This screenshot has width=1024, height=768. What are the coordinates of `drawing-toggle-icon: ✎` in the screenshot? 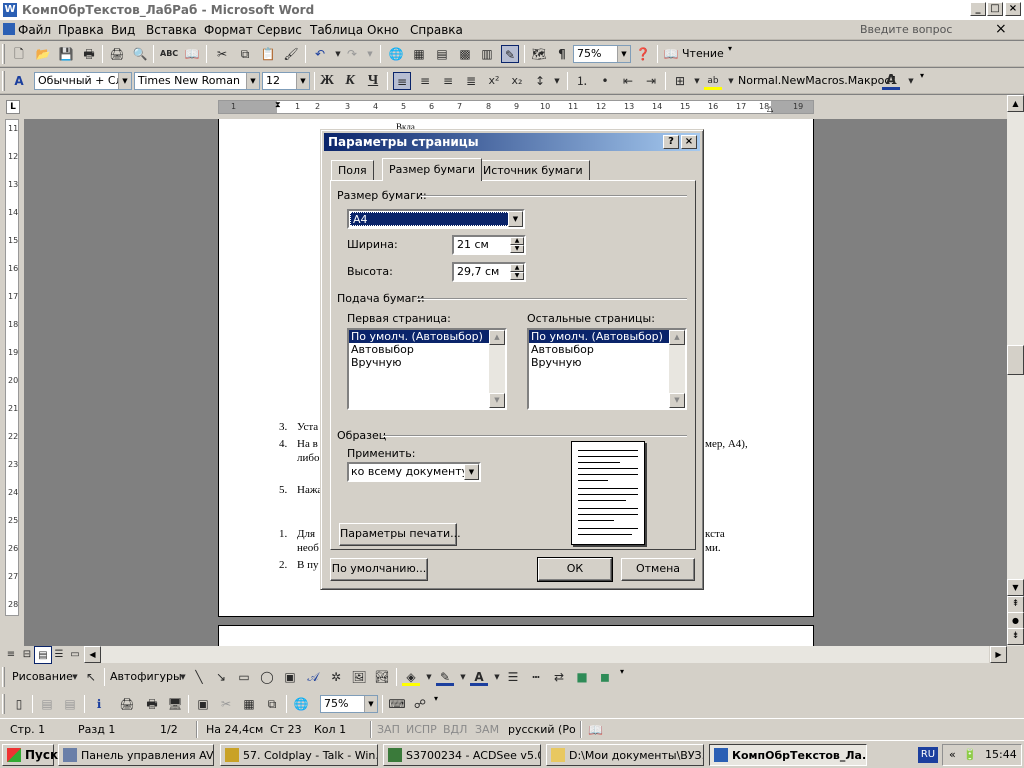 It's located at (510, 54).